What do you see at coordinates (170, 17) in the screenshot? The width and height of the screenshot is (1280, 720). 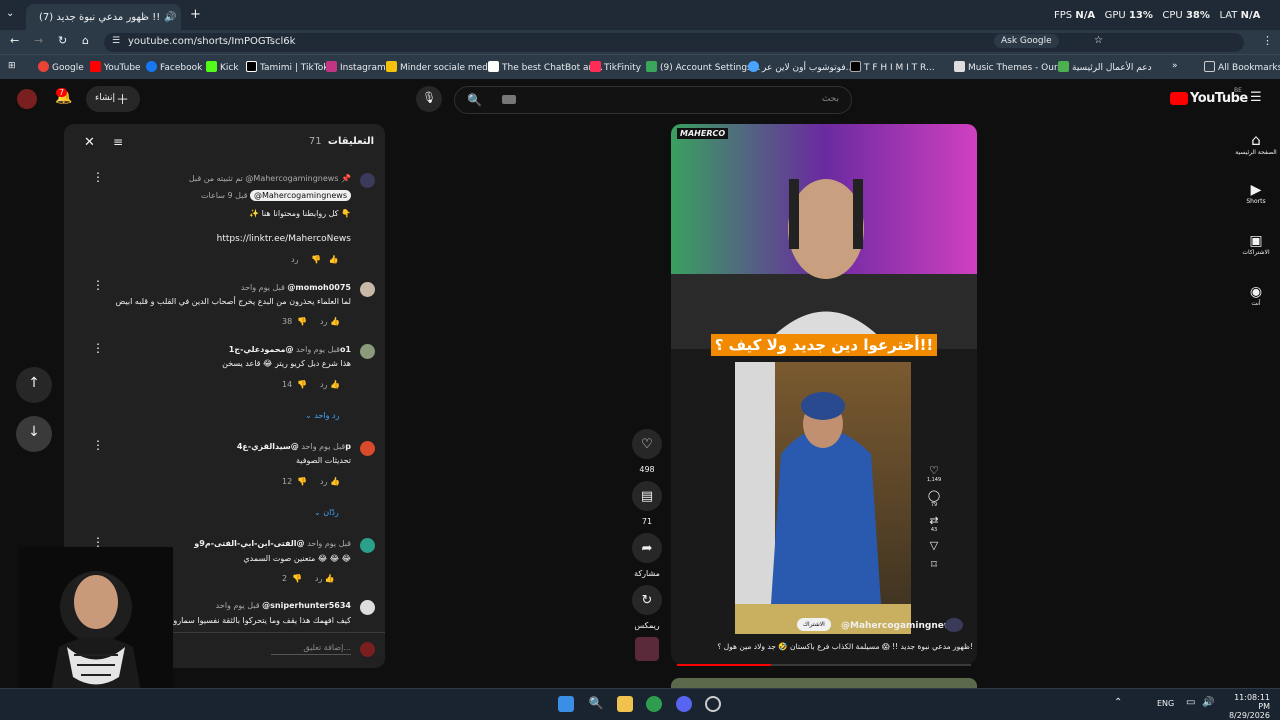 I see `speaker-icon: 🔊` at bounding box center [170, 17].